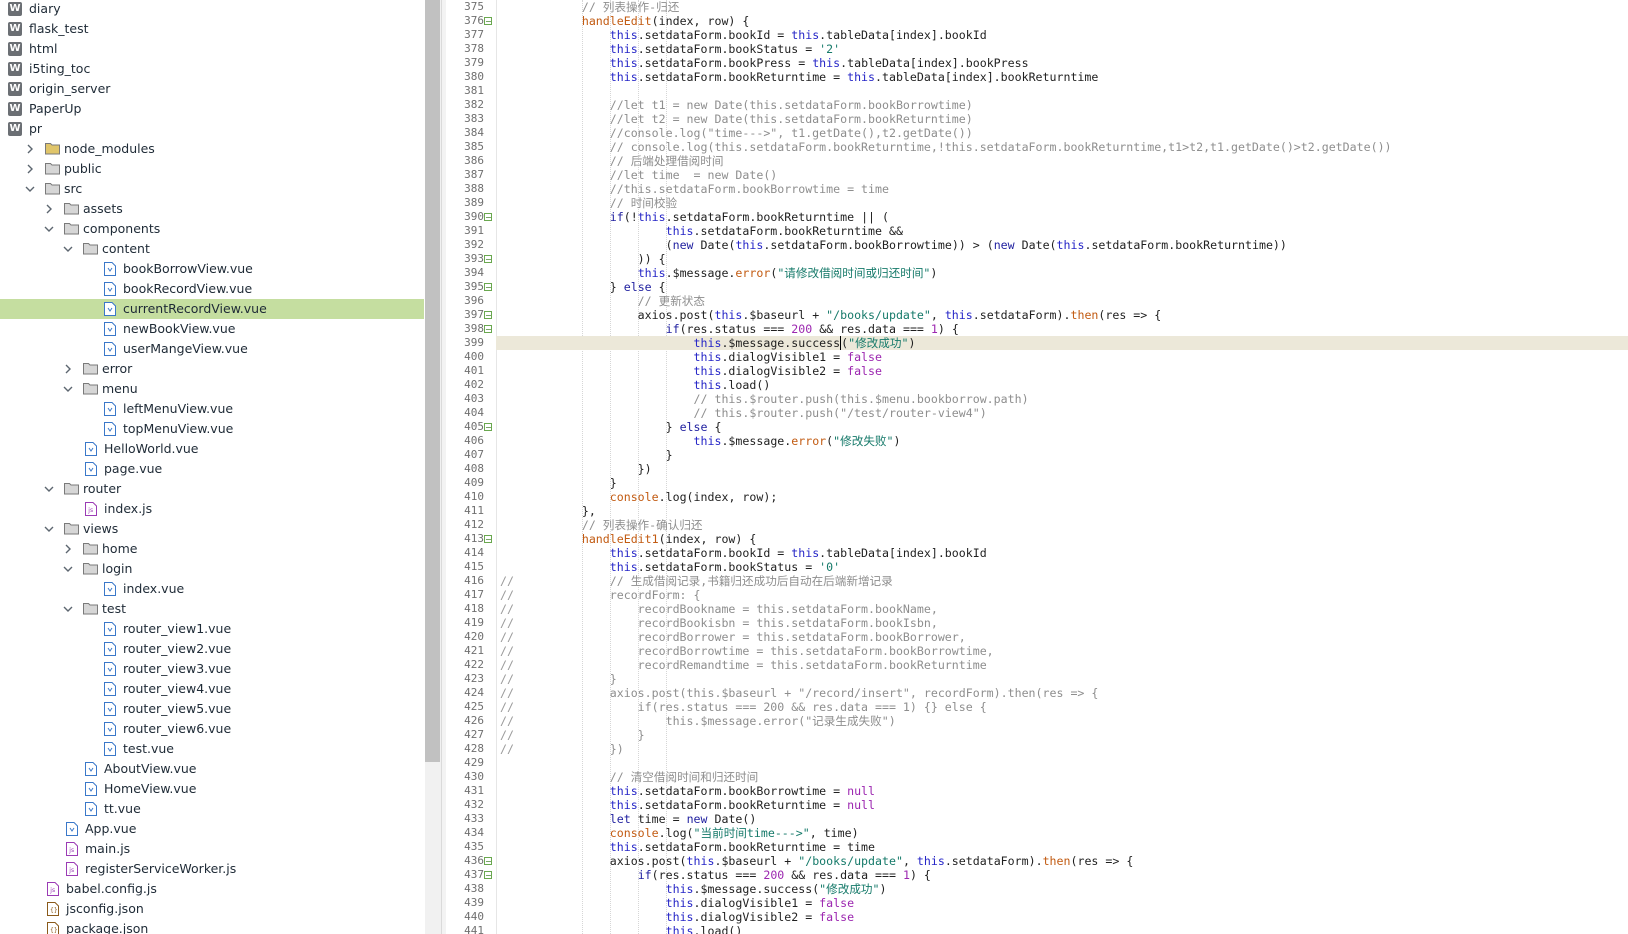 The width and height of the screenshot is (1628, 934). I want to click on tree-item: userMangeView.vue, so click(212, 349).